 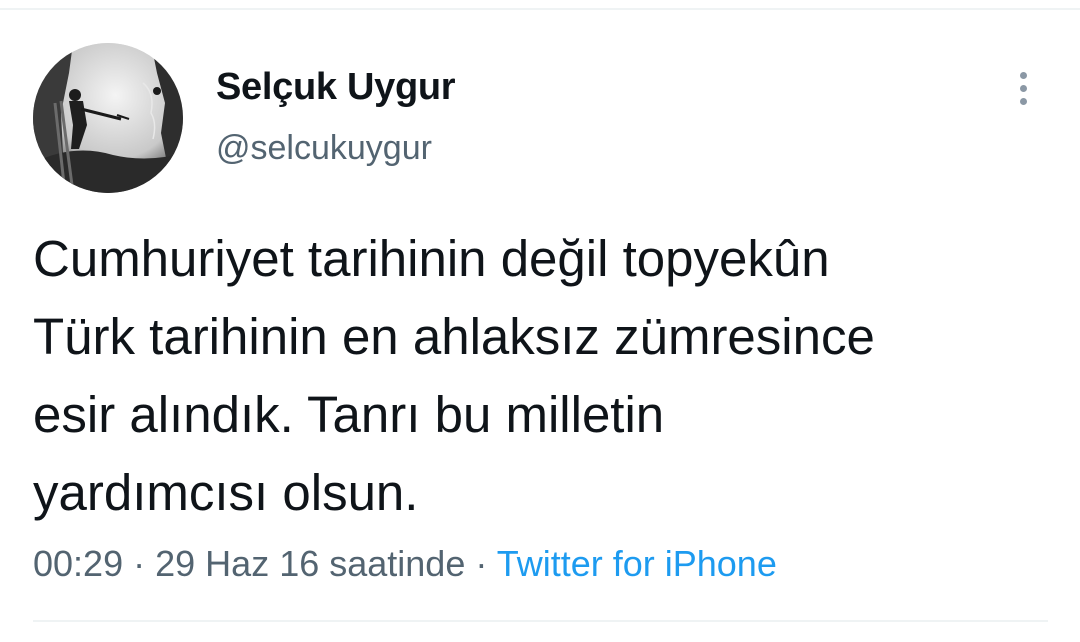 What do you see at coordinates (336, 87) in the screenshot?
I see `author-display-name: Selçuk Uygur` at bounding box center [336, 87].